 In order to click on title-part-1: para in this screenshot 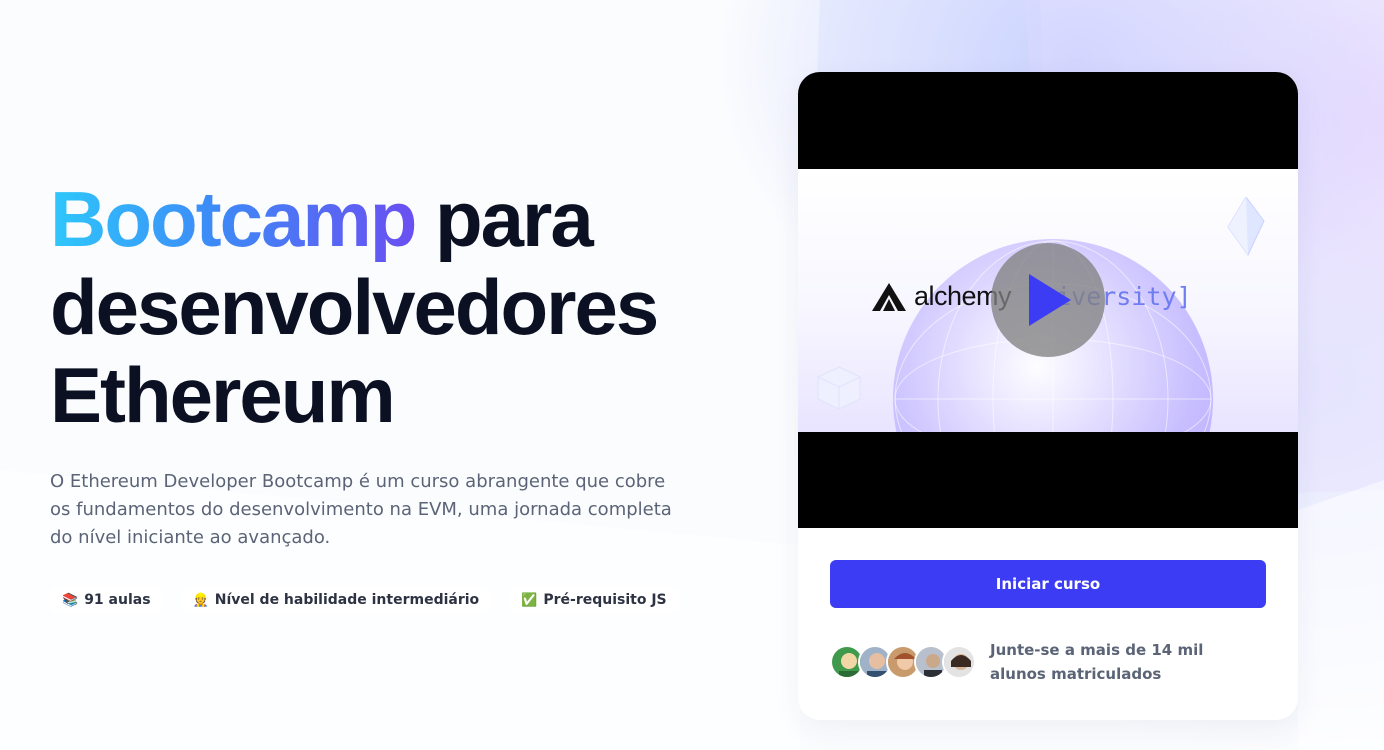, I will do `click(504, 219)`.